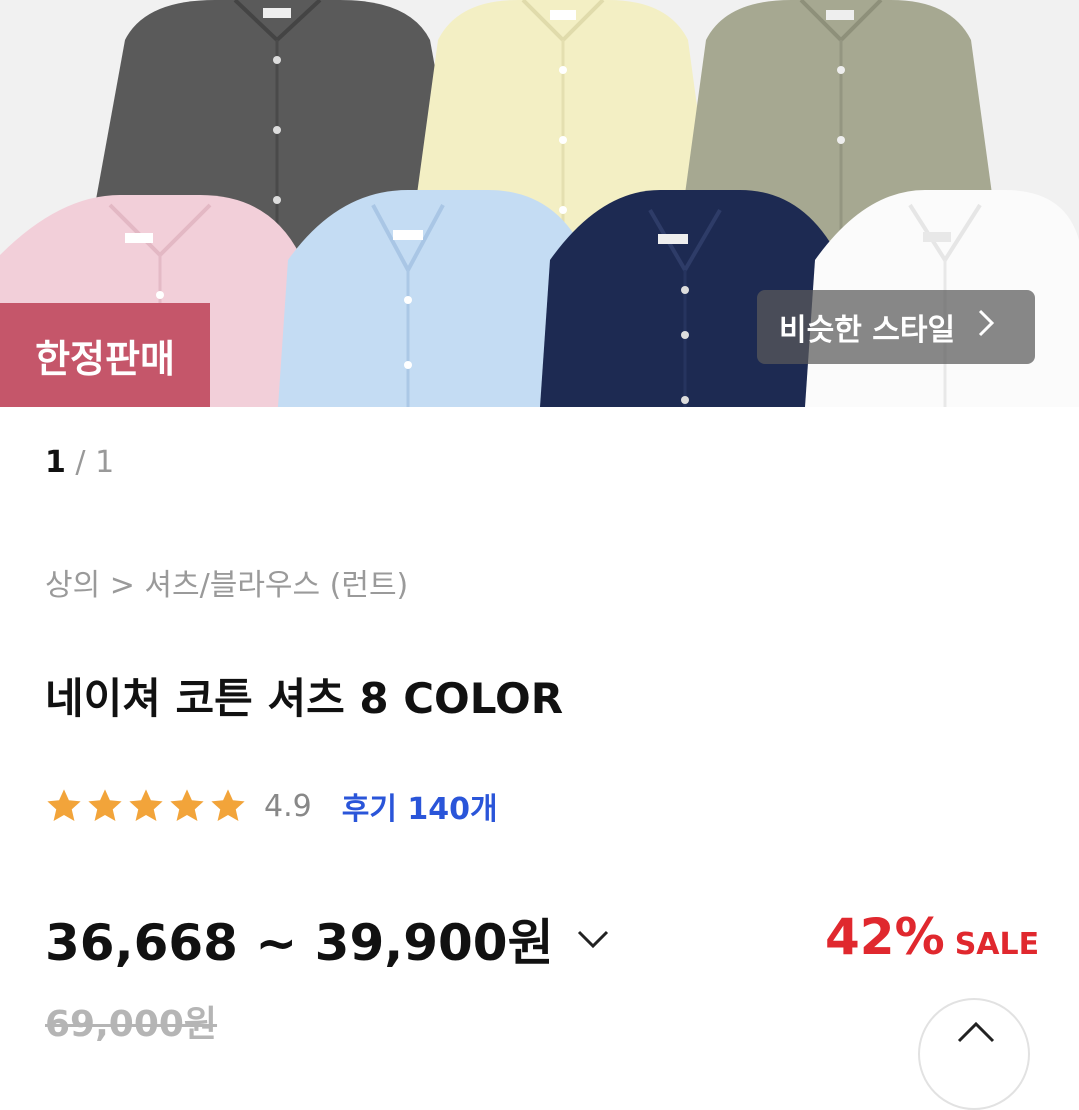 The width and height of the screenshot is (1079, 1110). Describe the element at coordinates (420, 806) in the screenshot. I see `reviews-link: 후기 140개` at that location.